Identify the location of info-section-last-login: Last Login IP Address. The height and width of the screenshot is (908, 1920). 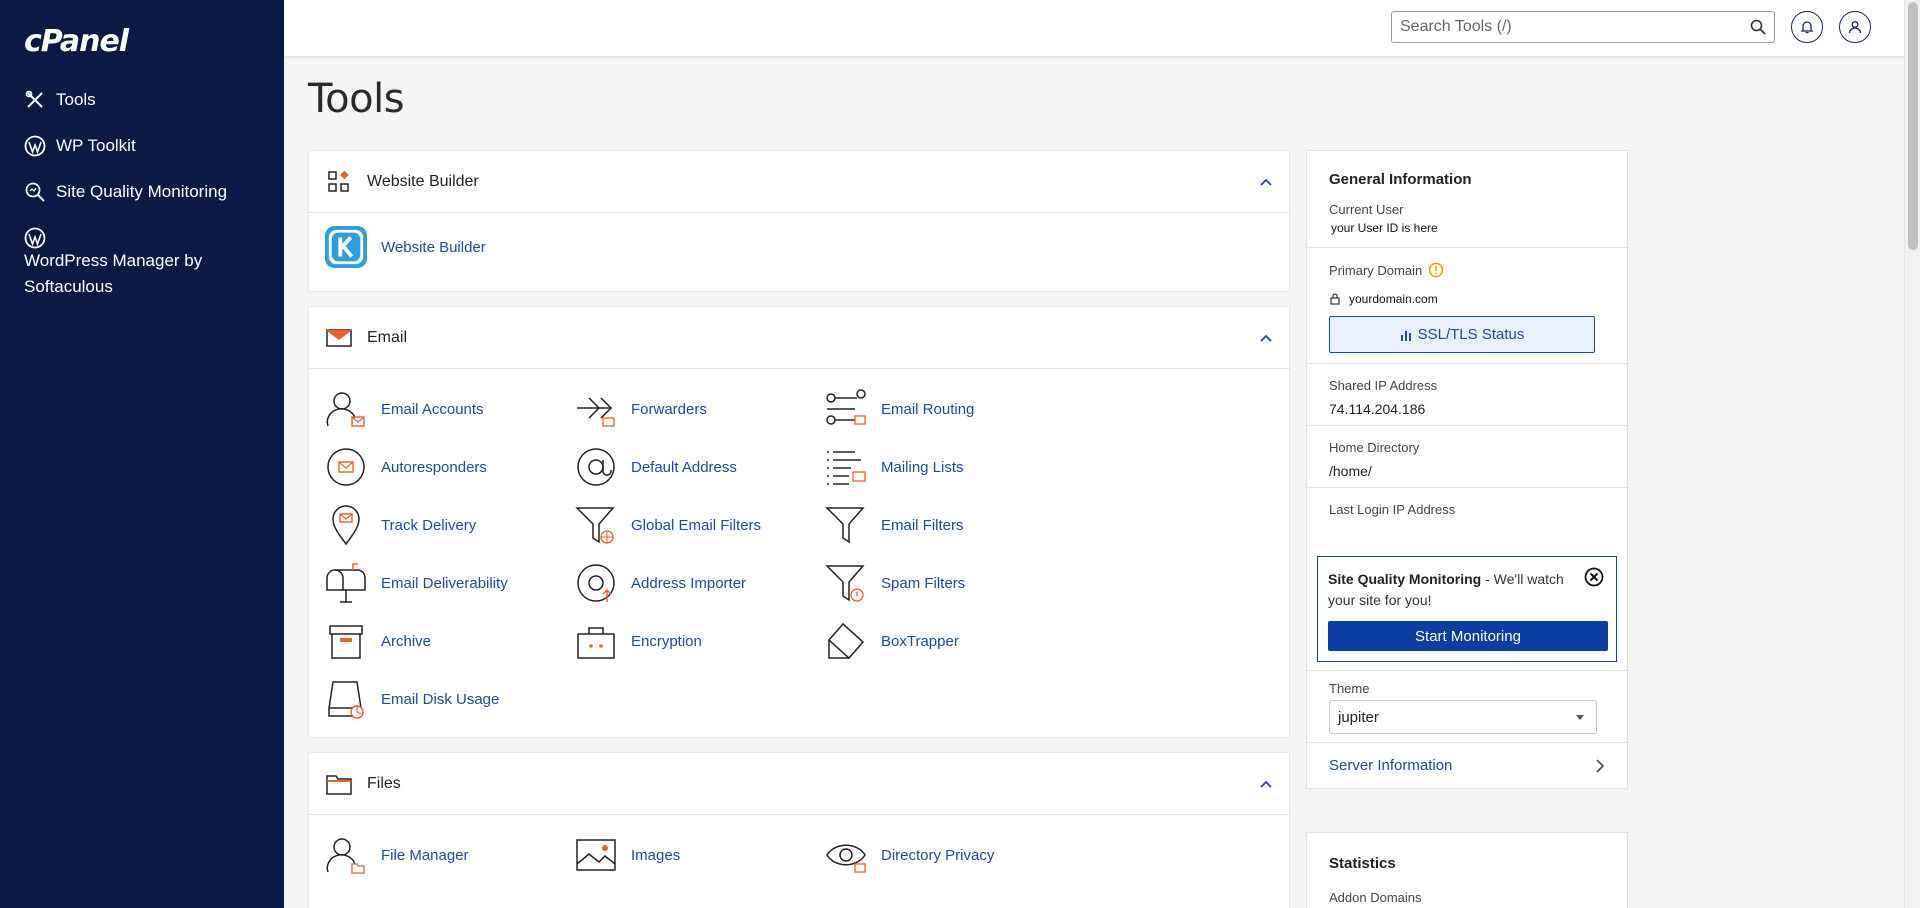
(1467, 518).